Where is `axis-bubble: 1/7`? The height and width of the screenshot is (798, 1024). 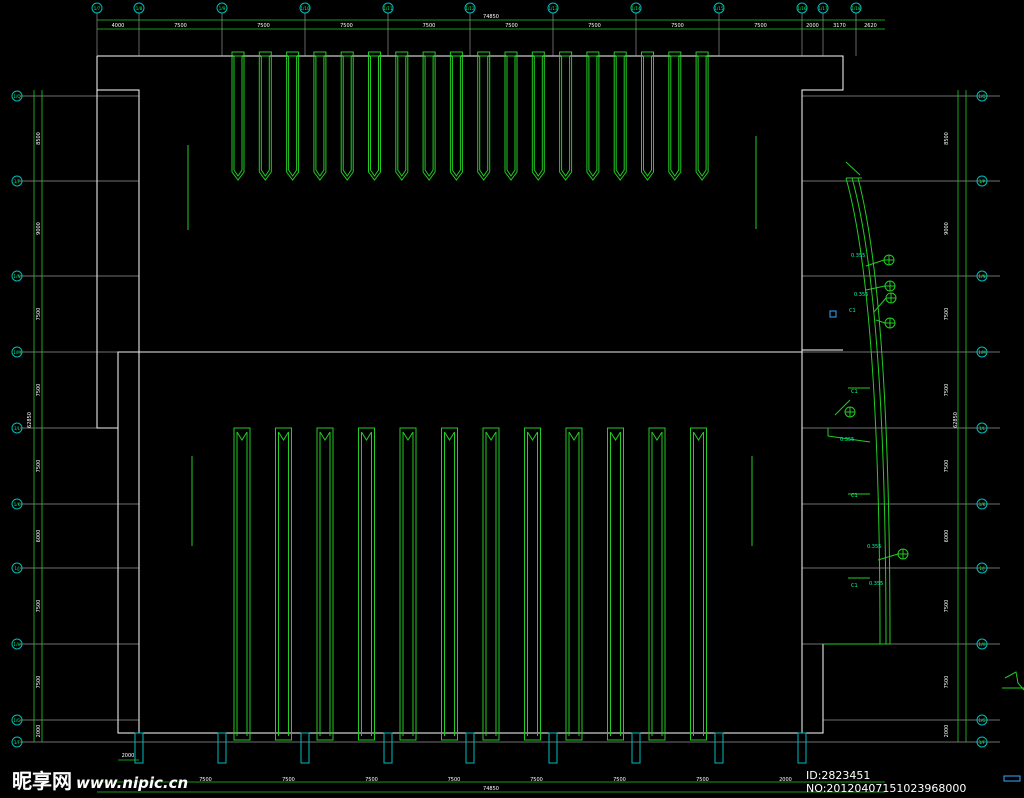 axis-bubble: 1/7 is located at coordinates (97, 29).